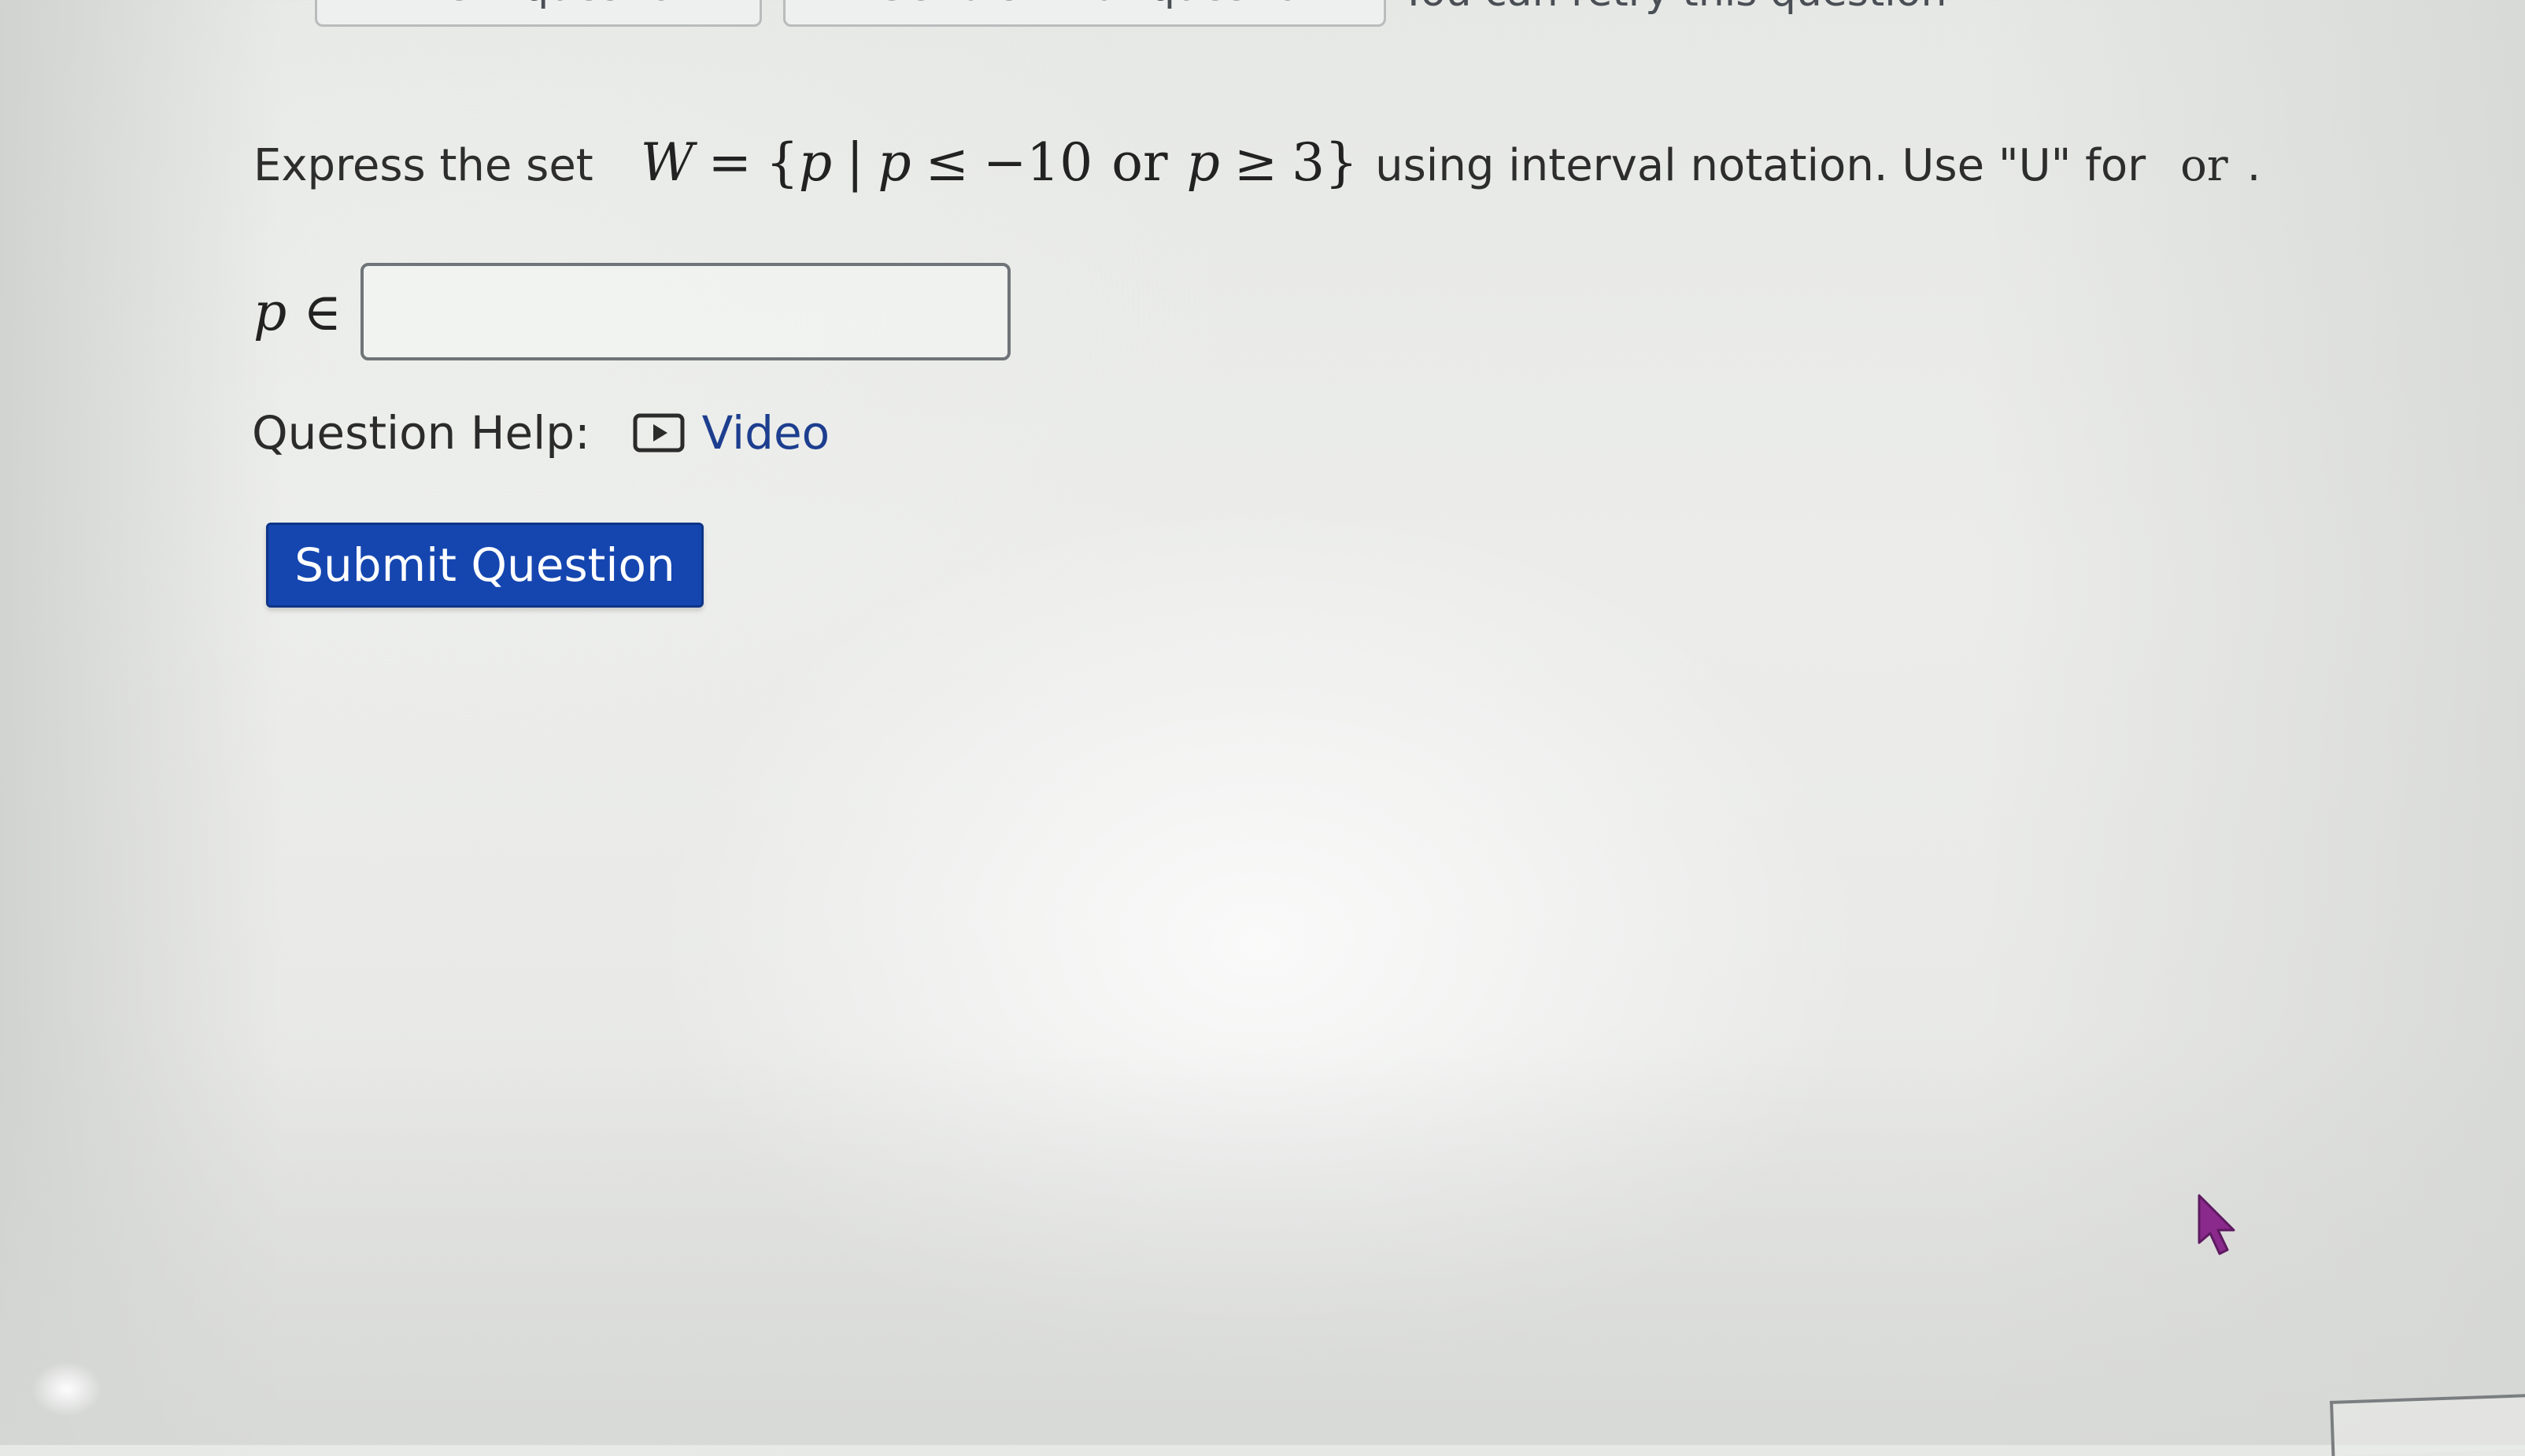 This screenshot has width=2525, height=1456. What do you see at coordinates (1084, 13) in the screenshot?
I see `similar-question-button: ↩ Get a similar question` at bounding box center [1084, 13].